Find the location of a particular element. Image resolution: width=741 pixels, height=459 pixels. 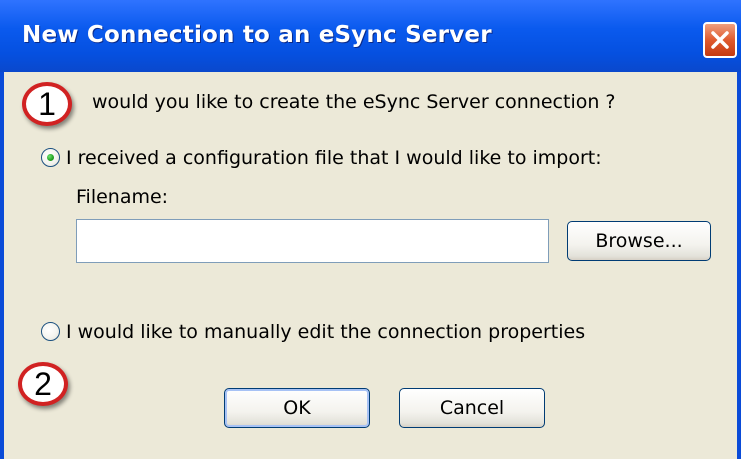

import-config-radio is located at coordinates (50, 157).